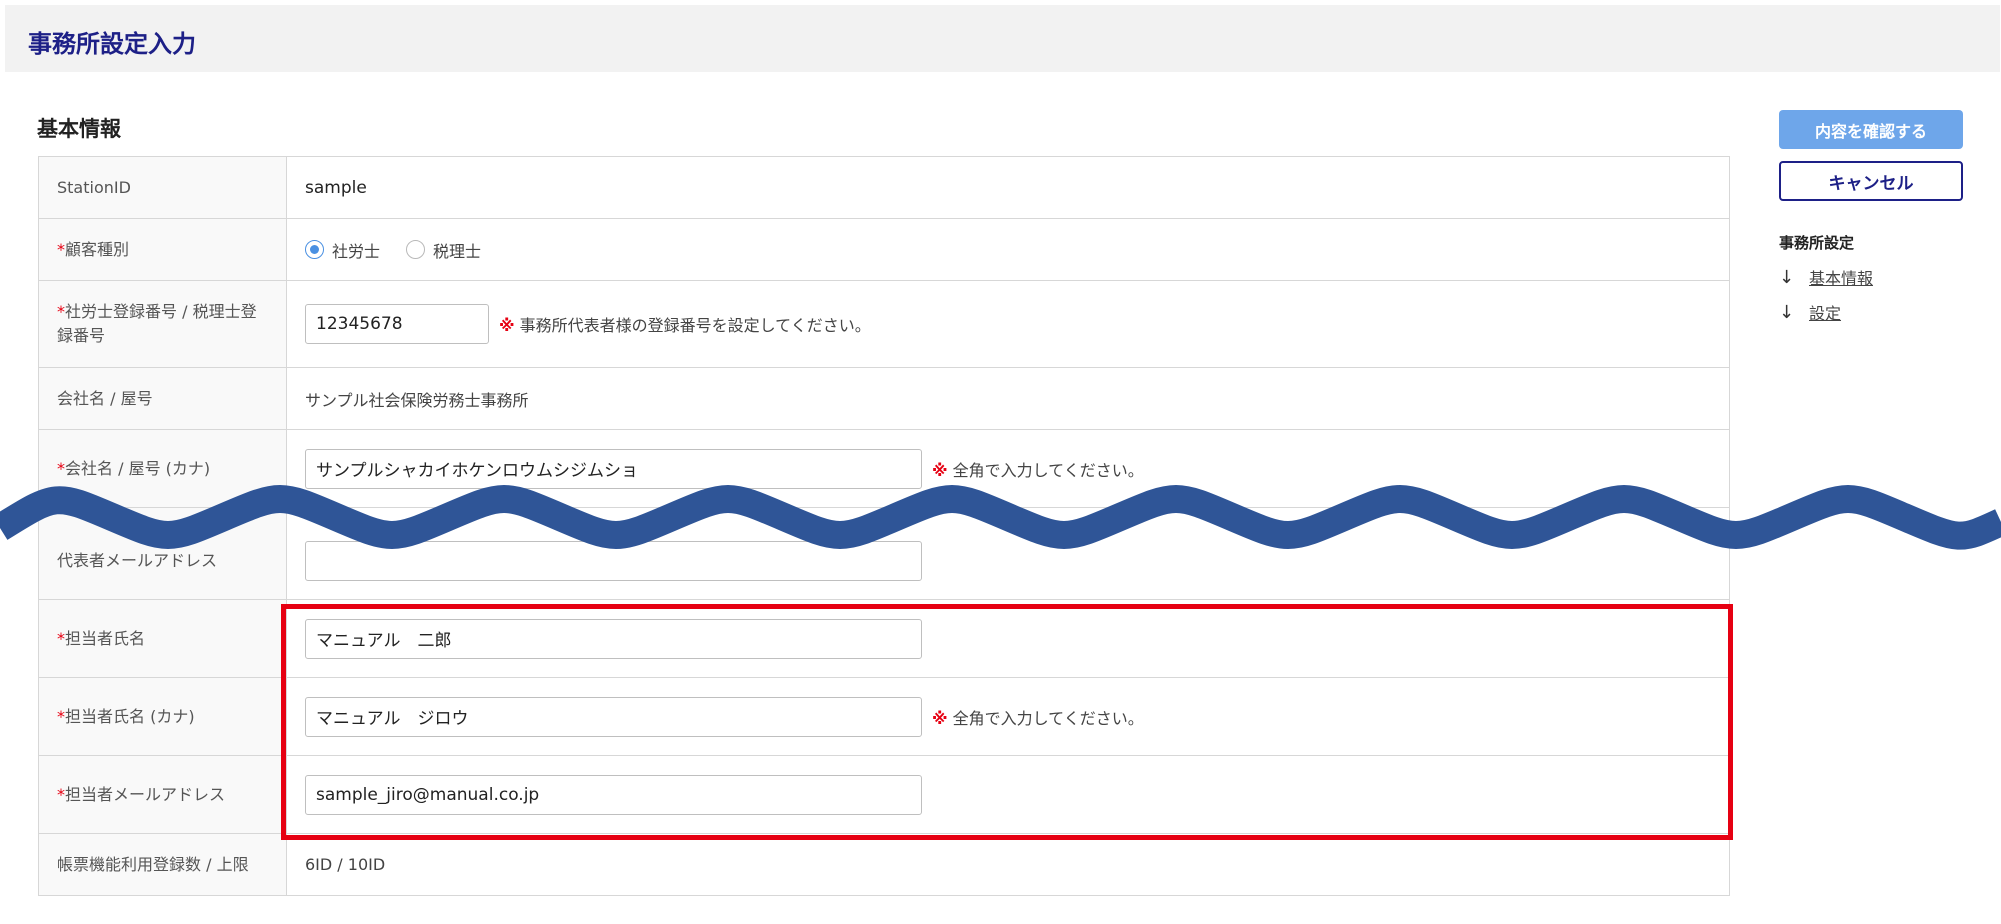 The image size is (2001, 924). What do you see at coordinates (1825, 312) in the screenshot?
I see `sidebar-link-label: 設定` at bounding box center [1825, 312].